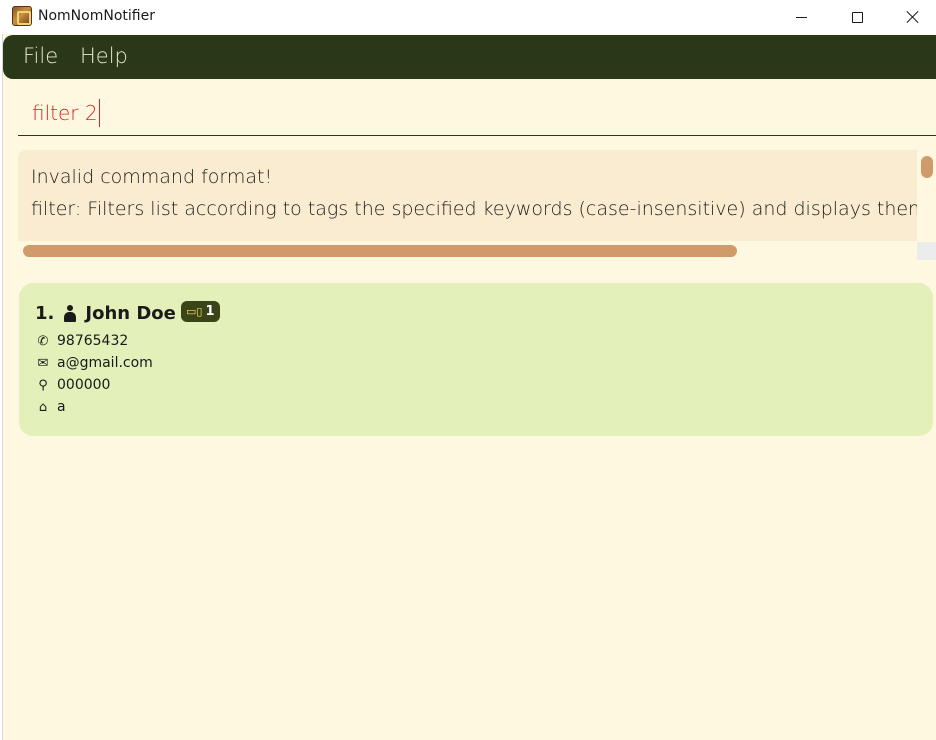  What do you see at coordinates (926, 251) in the screenshot?
I see `scroll-corner` at bounding box center [926, 251].